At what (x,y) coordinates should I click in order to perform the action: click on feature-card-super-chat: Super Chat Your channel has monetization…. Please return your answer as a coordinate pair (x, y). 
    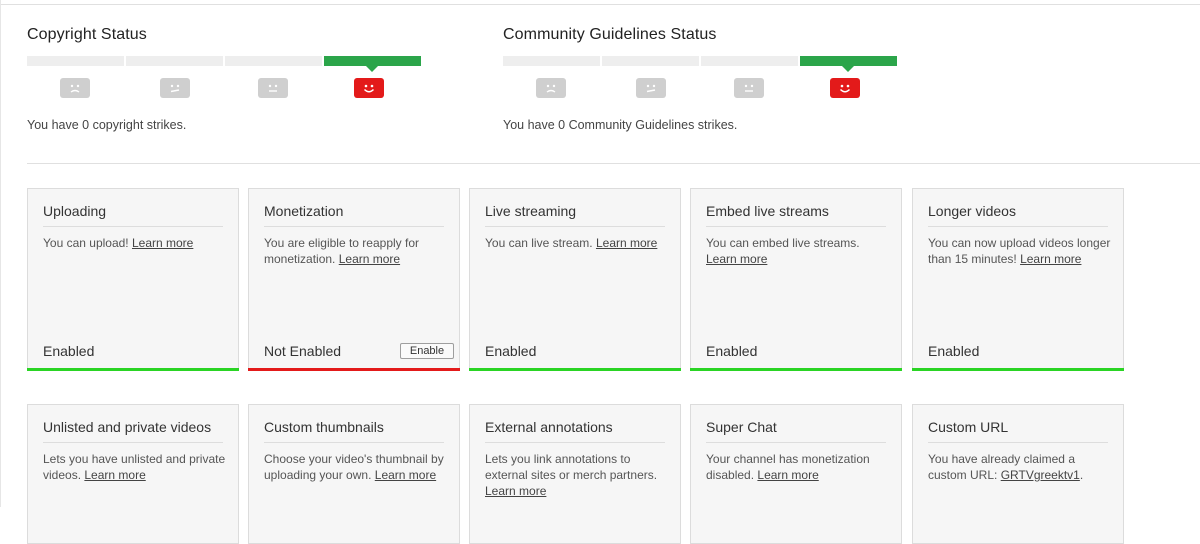
    Looking at the image, I should click on (796, 474).